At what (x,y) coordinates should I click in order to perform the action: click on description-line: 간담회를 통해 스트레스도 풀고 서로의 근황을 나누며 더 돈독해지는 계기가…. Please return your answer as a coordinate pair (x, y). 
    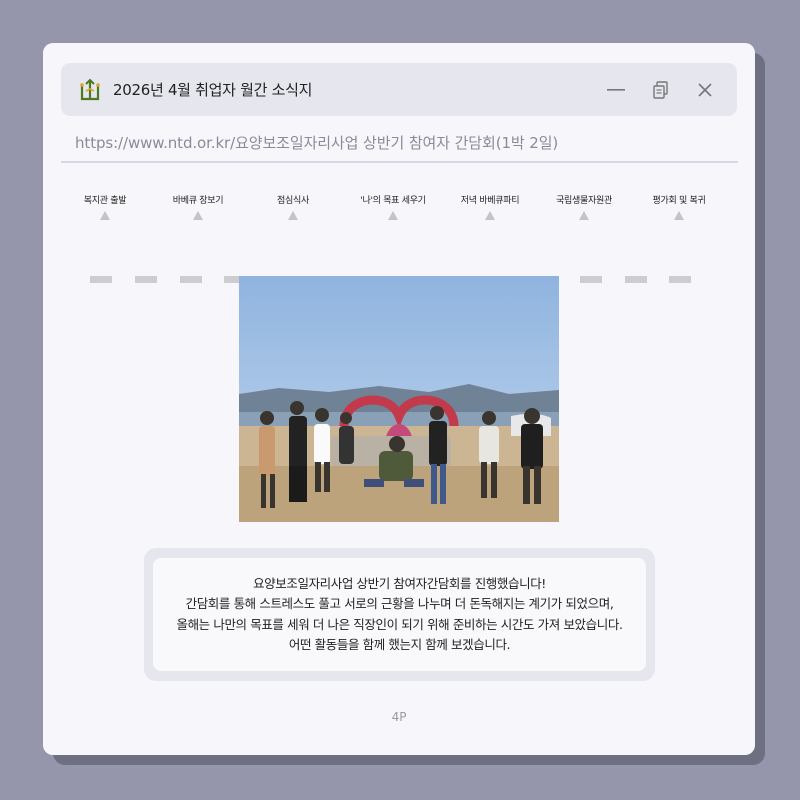
    Looking at the image, I should click on (399, 603).